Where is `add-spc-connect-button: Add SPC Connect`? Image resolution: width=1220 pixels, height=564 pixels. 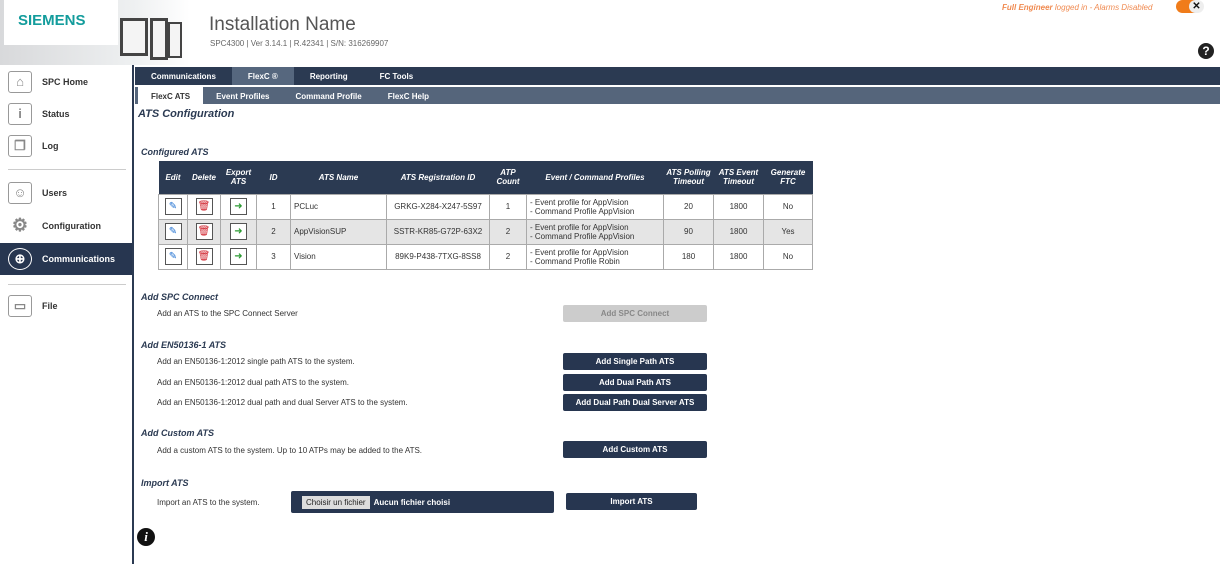
add-spc-connect-button: Add SPC Connect is located at coordinates (635, 313).